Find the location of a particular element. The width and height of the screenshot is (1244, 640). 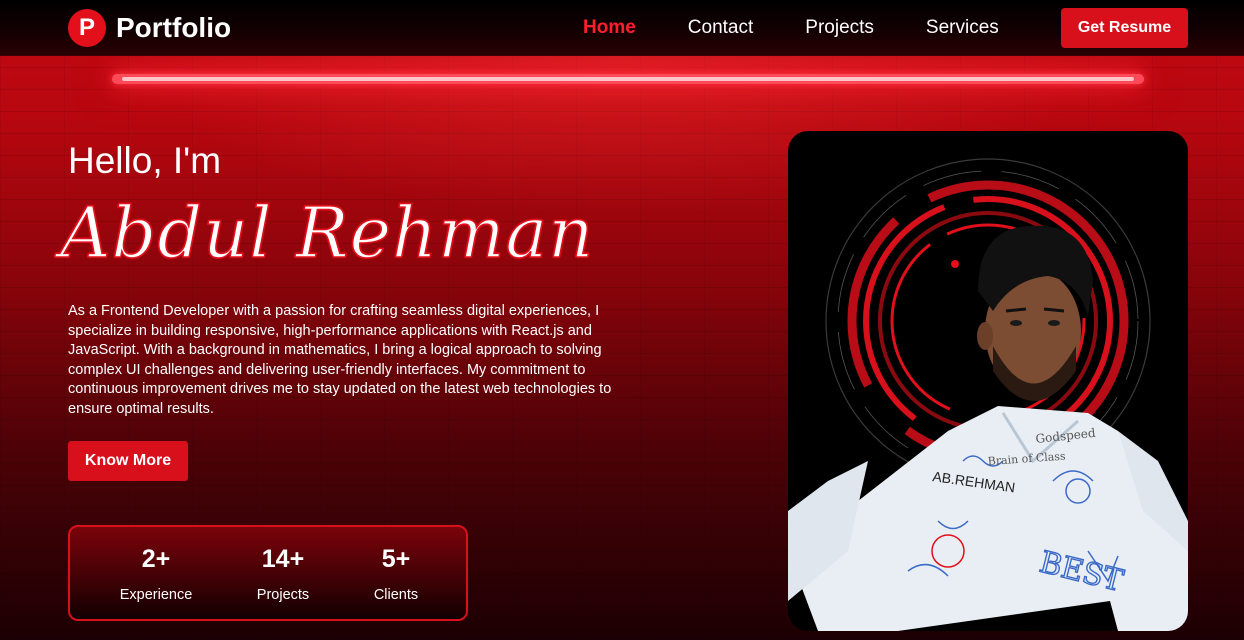

brand-name: Portfolio is located at coordinates (174, 27).